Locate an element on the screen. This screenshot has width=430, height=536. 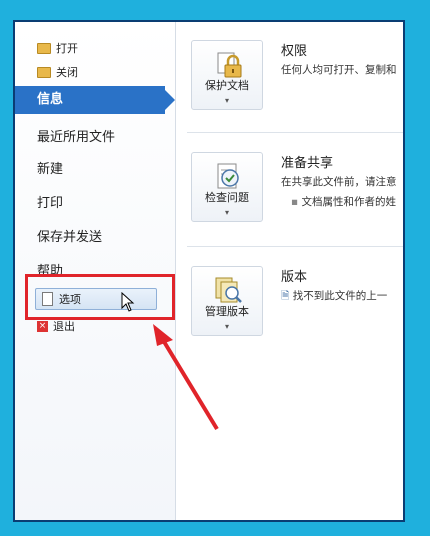
sidebar-item-save-send: 保存并发送 is located at coordinates (69, 235).